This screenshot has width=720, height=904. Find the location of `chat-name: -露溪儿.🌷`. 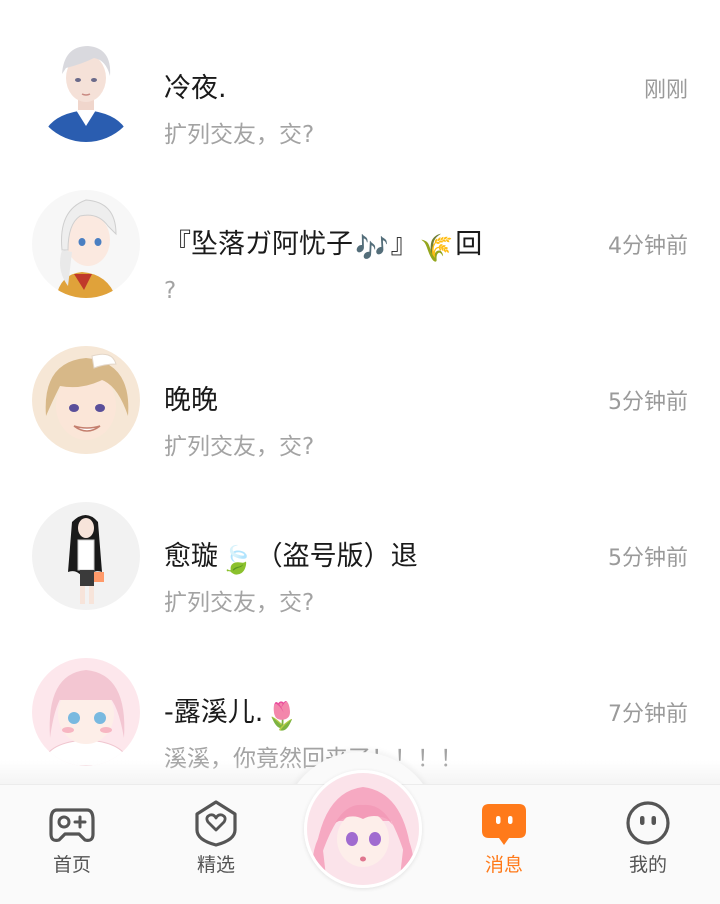

chat-name: -露溪儿.🌷 is located at coordinates (232, 715).